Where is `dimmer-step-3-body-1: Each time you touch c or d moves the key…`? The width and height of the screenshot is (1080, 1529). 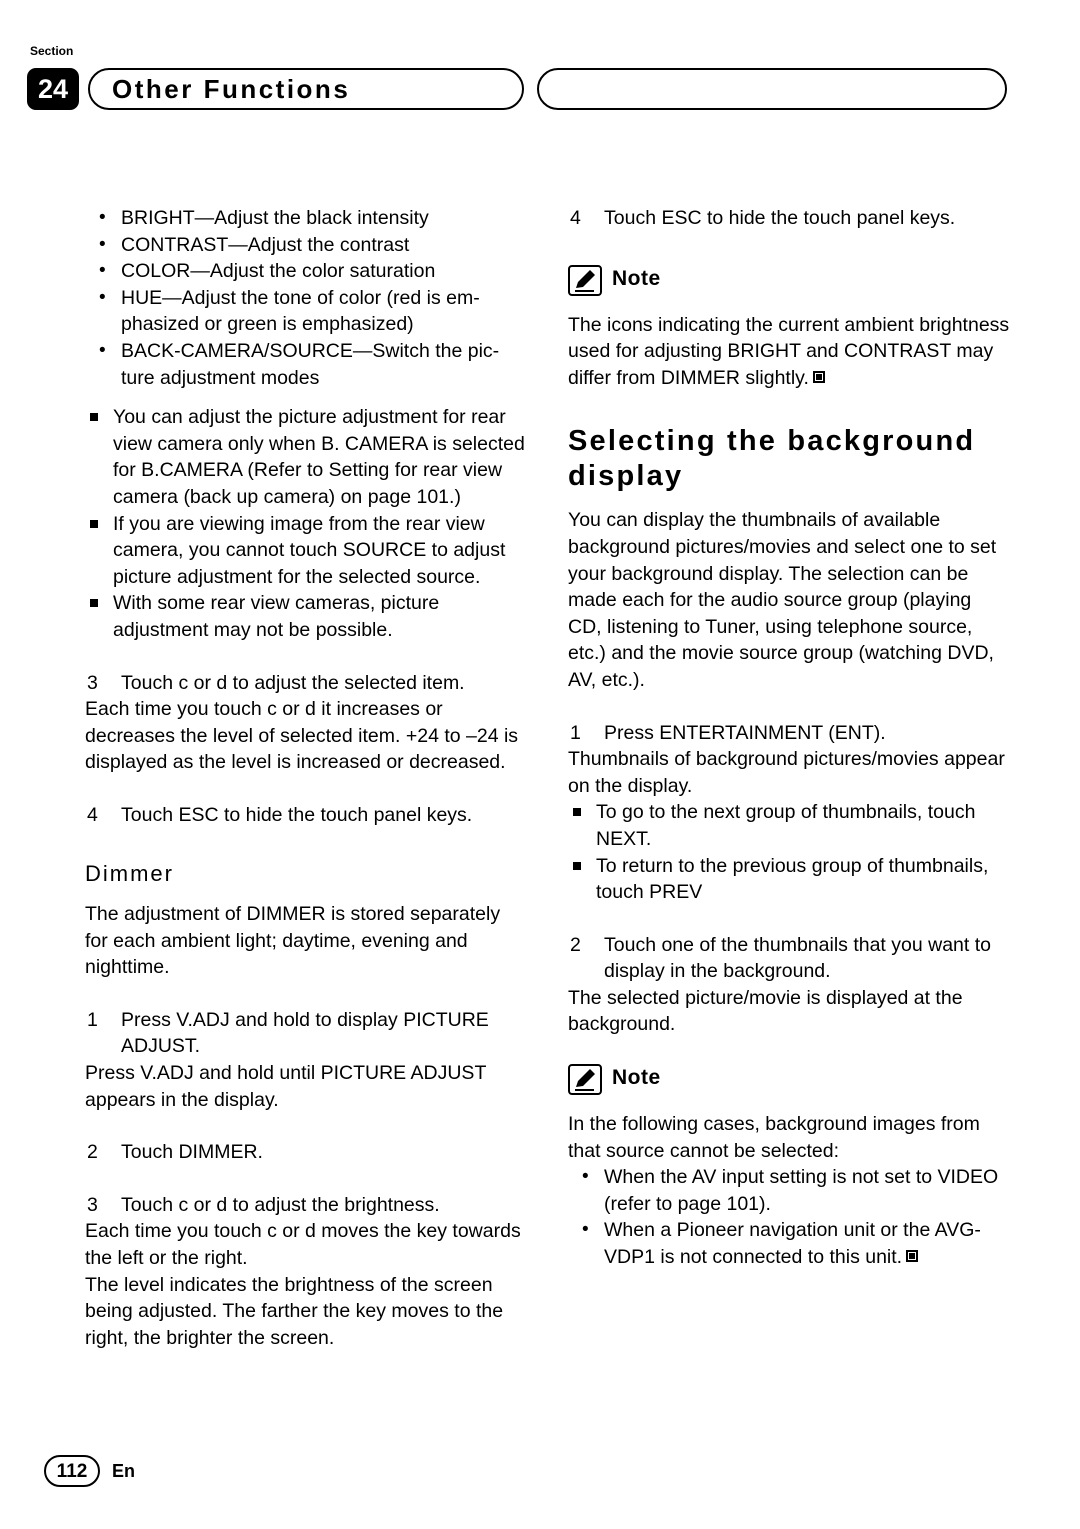 dimmer-step-3-body-1: Each time you touch c or d moves the key… is located at coordinates (303, 1244).